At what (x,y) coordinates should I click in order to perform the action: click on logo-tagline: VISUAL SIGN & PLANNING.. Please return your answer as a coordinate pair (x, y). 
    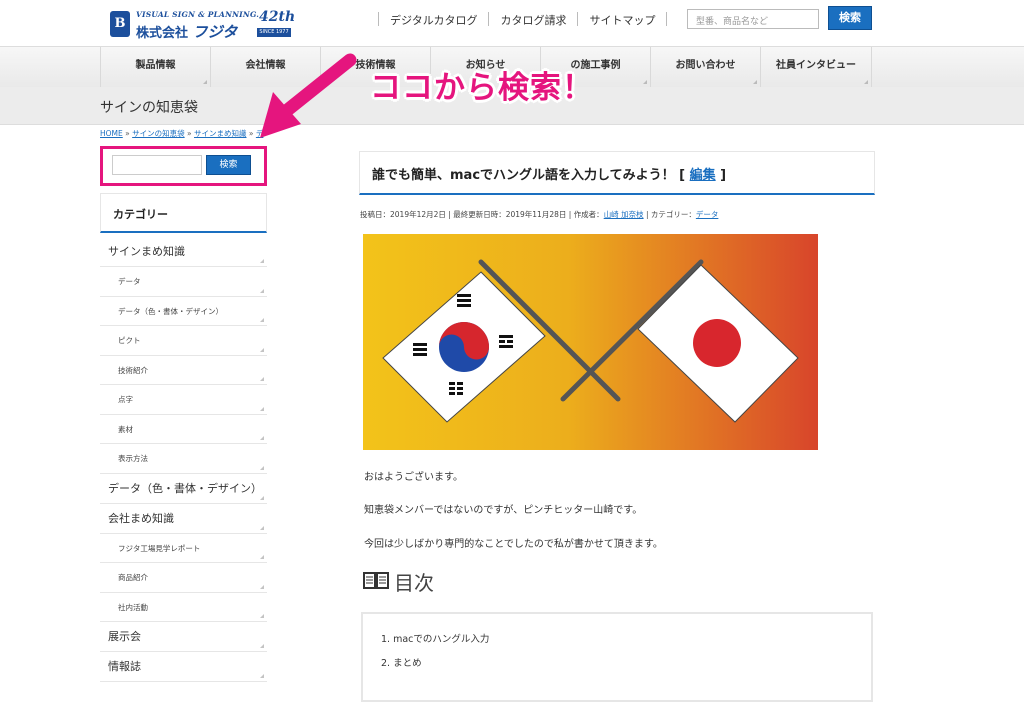
    Looking at the image, I should click on (198, 14).